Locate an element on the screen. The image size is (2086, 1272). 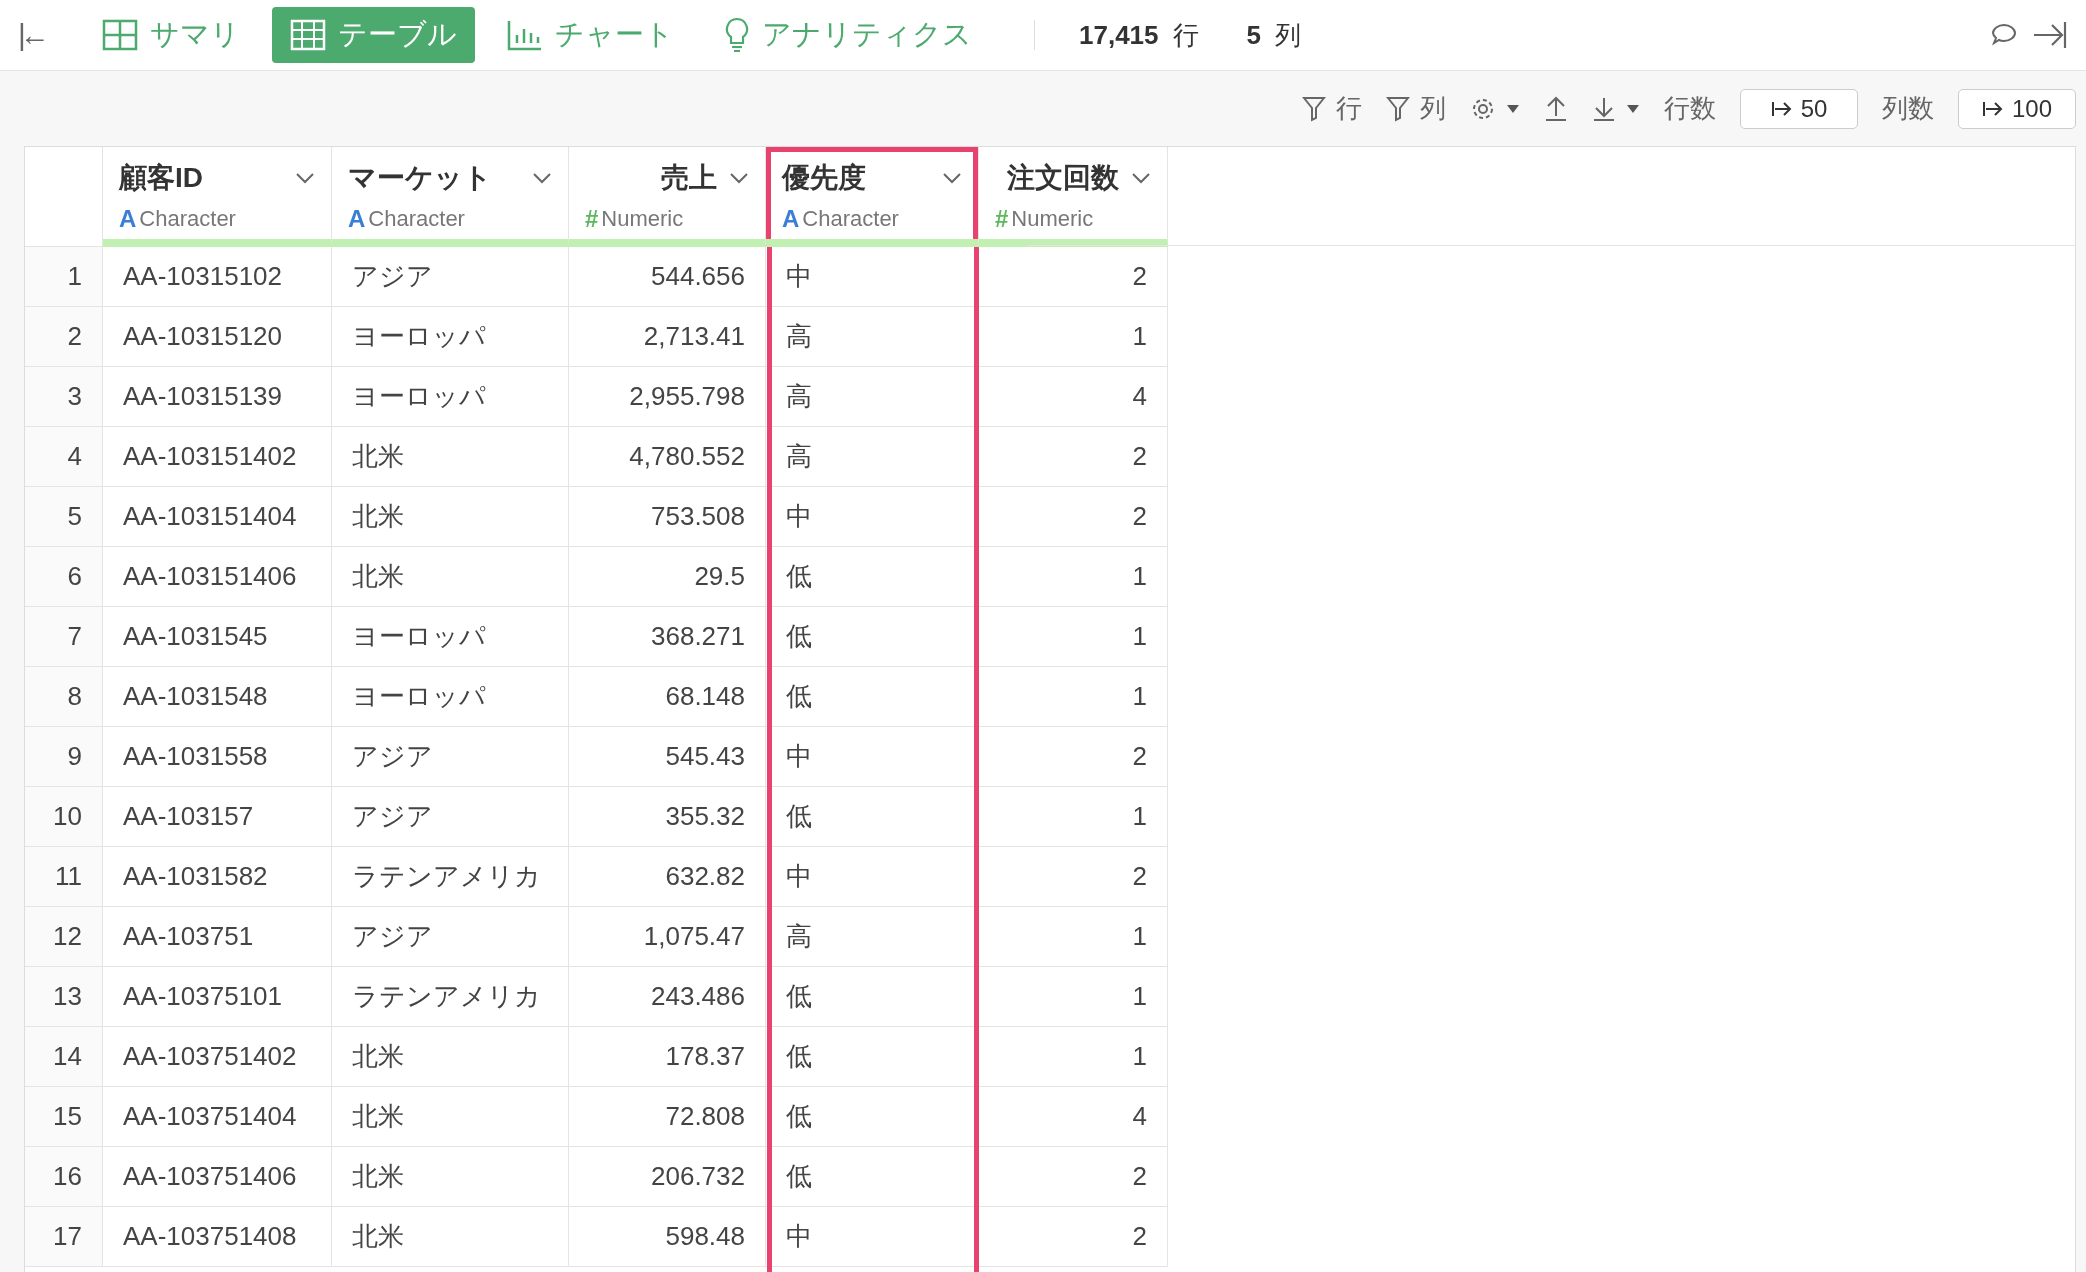
row-number: 7 is located at coordinates (64, 637).